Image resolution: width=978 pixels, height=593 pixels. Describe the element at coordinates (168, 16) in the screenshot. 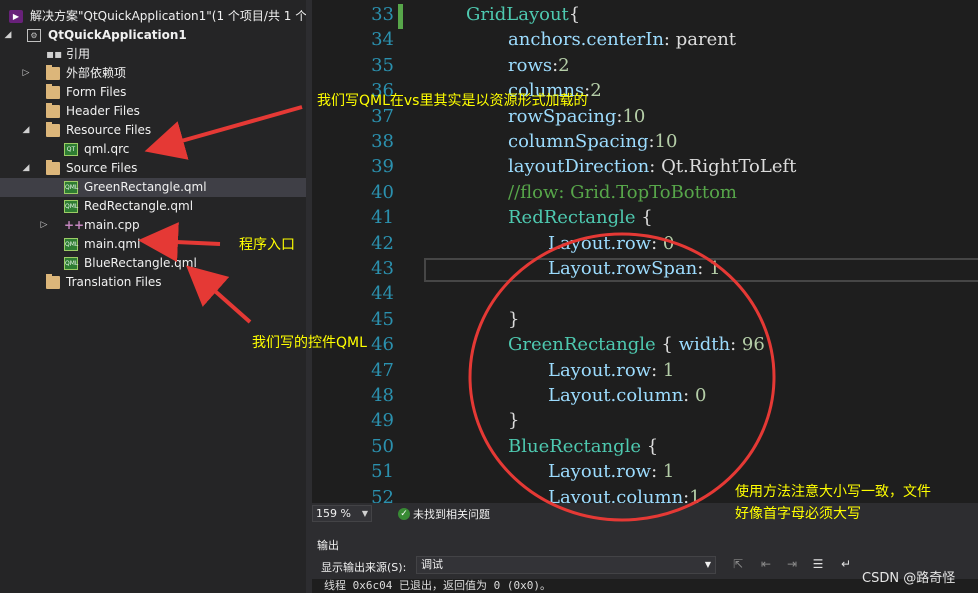

I see `solution-label: 解决方案"QtQuickApplication1"(1 个项目/共 1 个)` at that location.